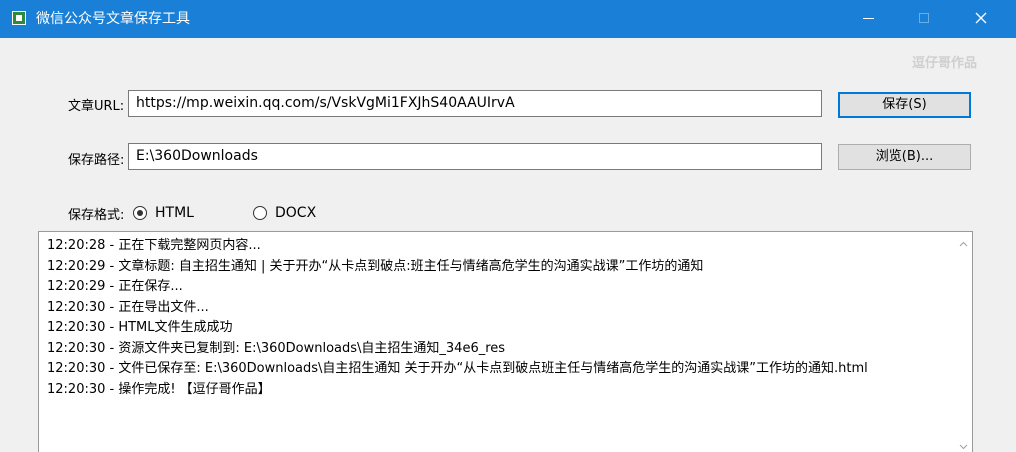  Describe the element at coordinates (508, 19) in the screenshot. I see `title-bar: 微信公众号文章保存工具` at that location.